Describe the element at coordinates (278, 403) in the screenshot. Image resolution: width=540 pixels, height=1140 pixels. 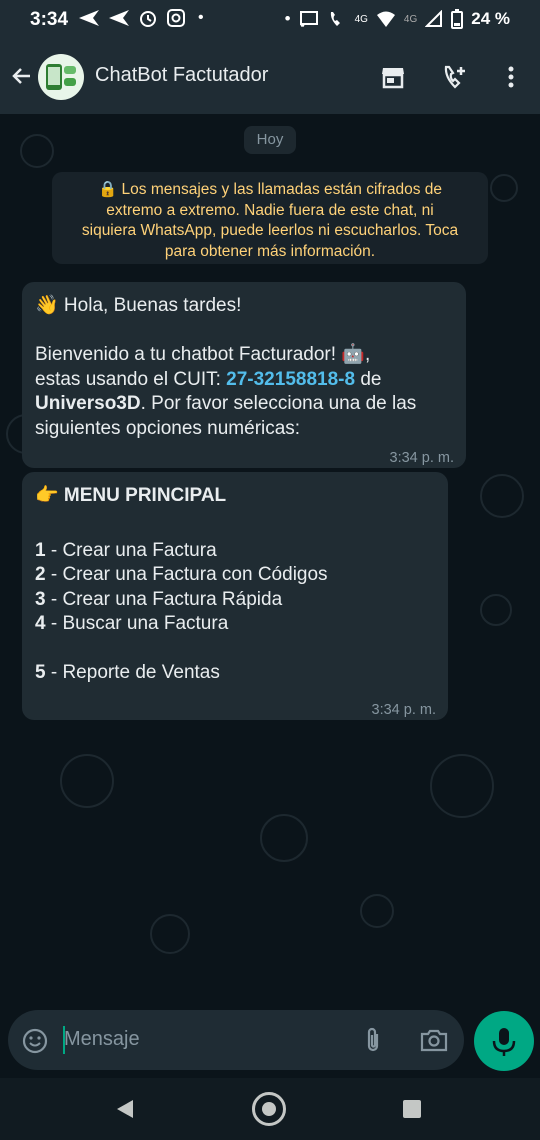
I see `instruction-text: . Por favor selecciona una de las` at that location.